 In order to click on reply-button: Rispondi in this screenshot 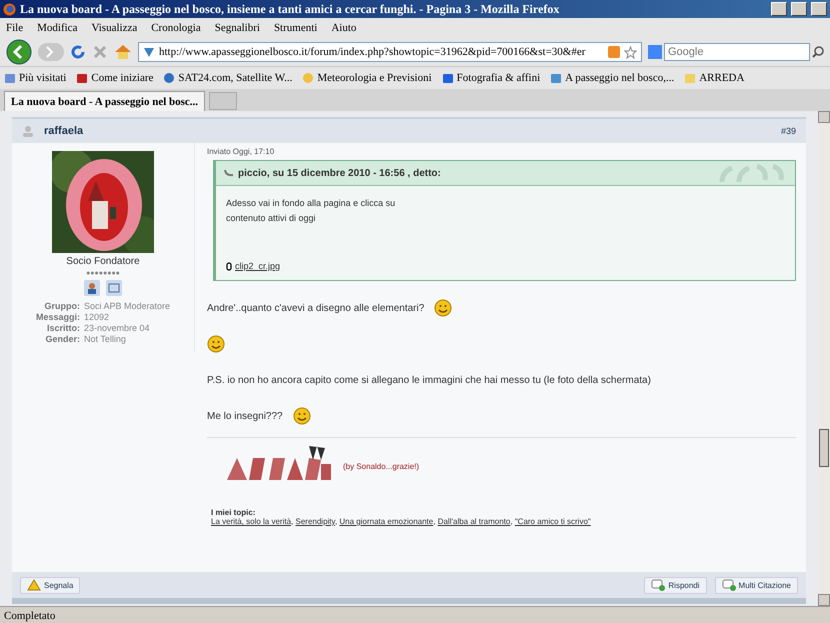, I will do `click(675, 585)`.